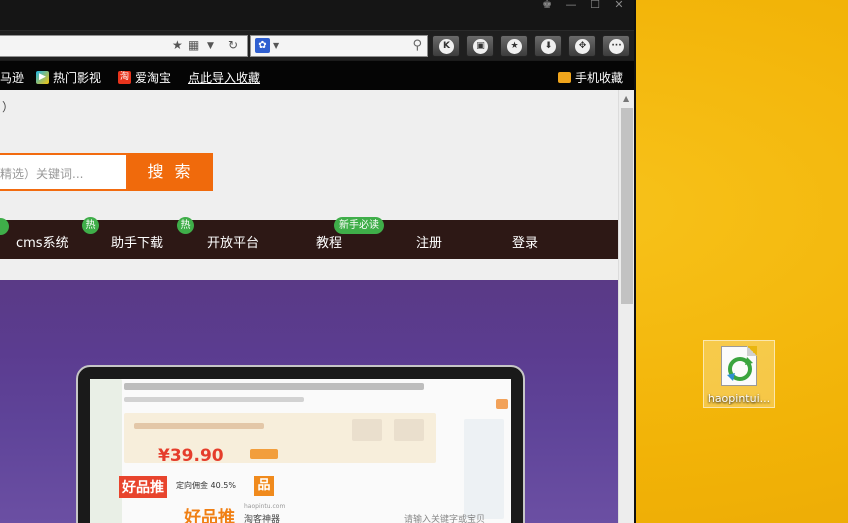 This screenshot has height=523, width=848. I want to click on nav-item-open-platform: 开放平台, so click(233, 241).